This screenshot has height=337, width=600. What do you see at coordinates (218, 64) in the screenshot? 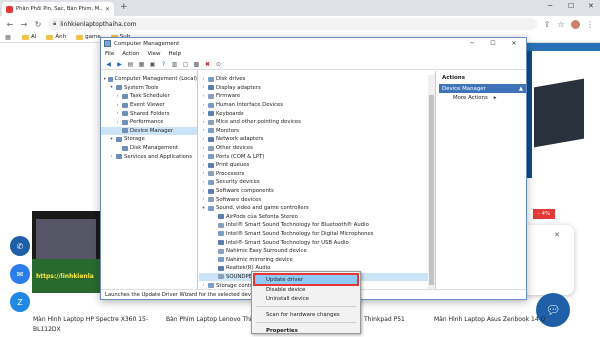
I see `download-icon: ⊙` at bounding box center [218, 64].